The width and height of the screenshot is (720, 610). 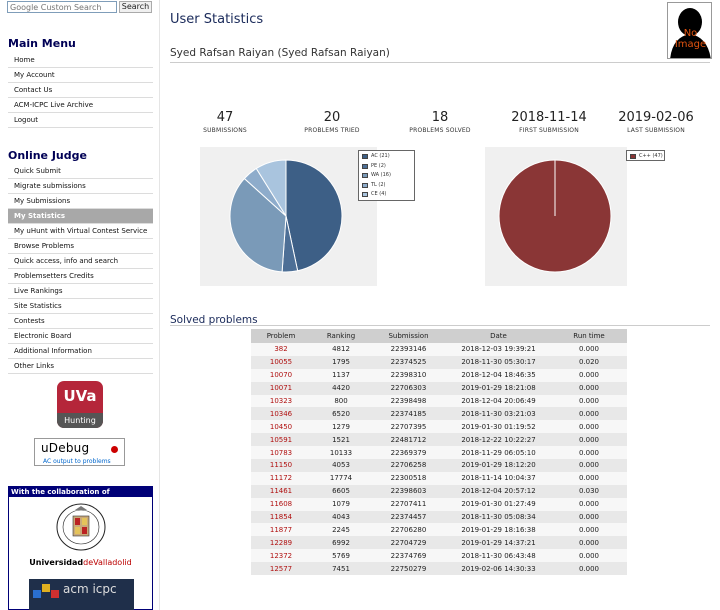 I want to click on uva-logo-title: UVa, so click(x=80, y=396).